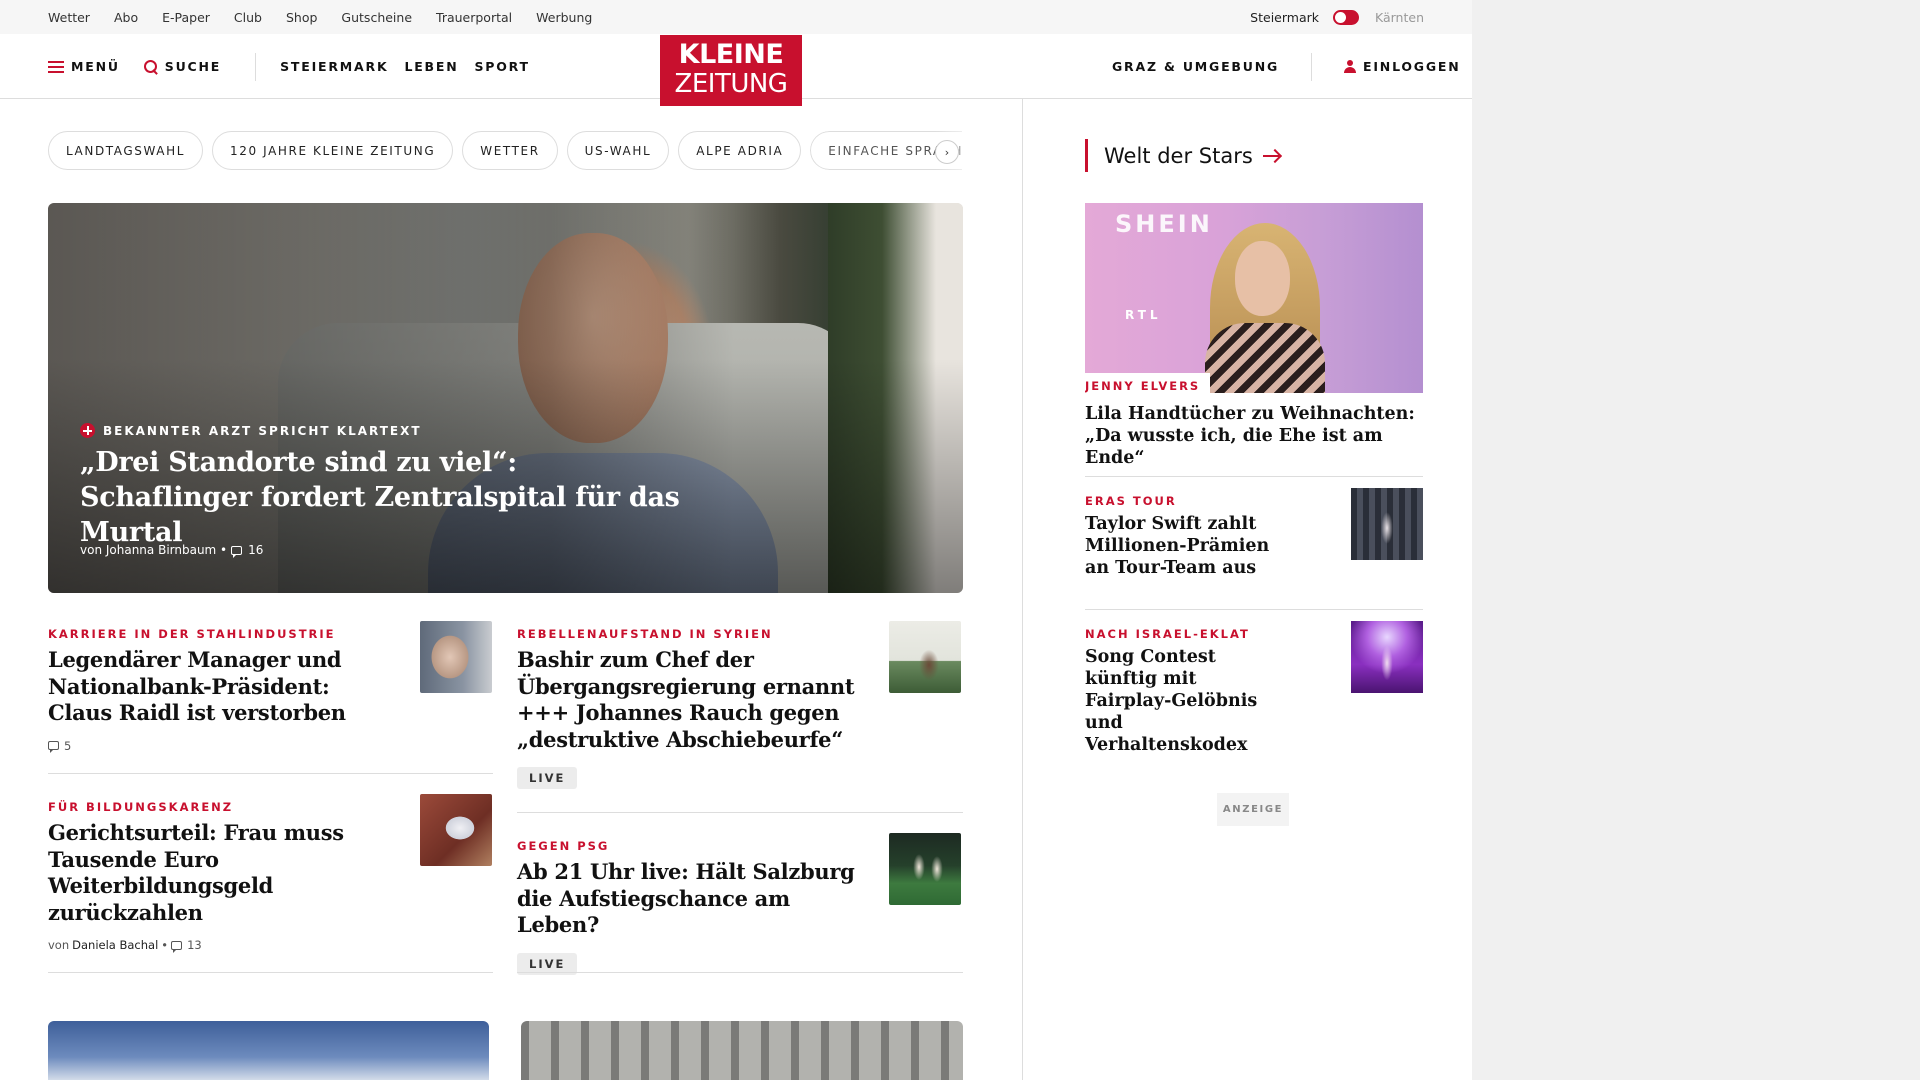  Describe the element at coordinates (334, 66) in the screenshot. I see `nav-steiermark: STEIERMARK` at that location.